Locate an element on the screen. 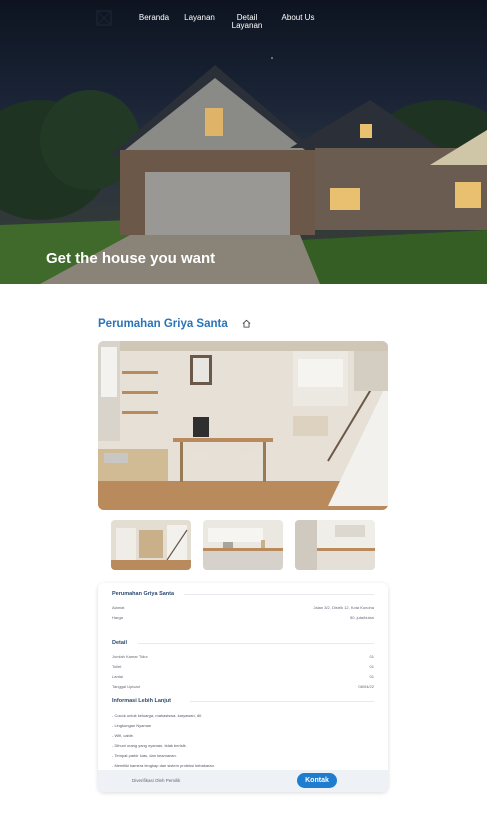 The height and width of the screenshot is (822, 487). info-item: - Lingkungan Nyaman is located at coordinates (132, 725).